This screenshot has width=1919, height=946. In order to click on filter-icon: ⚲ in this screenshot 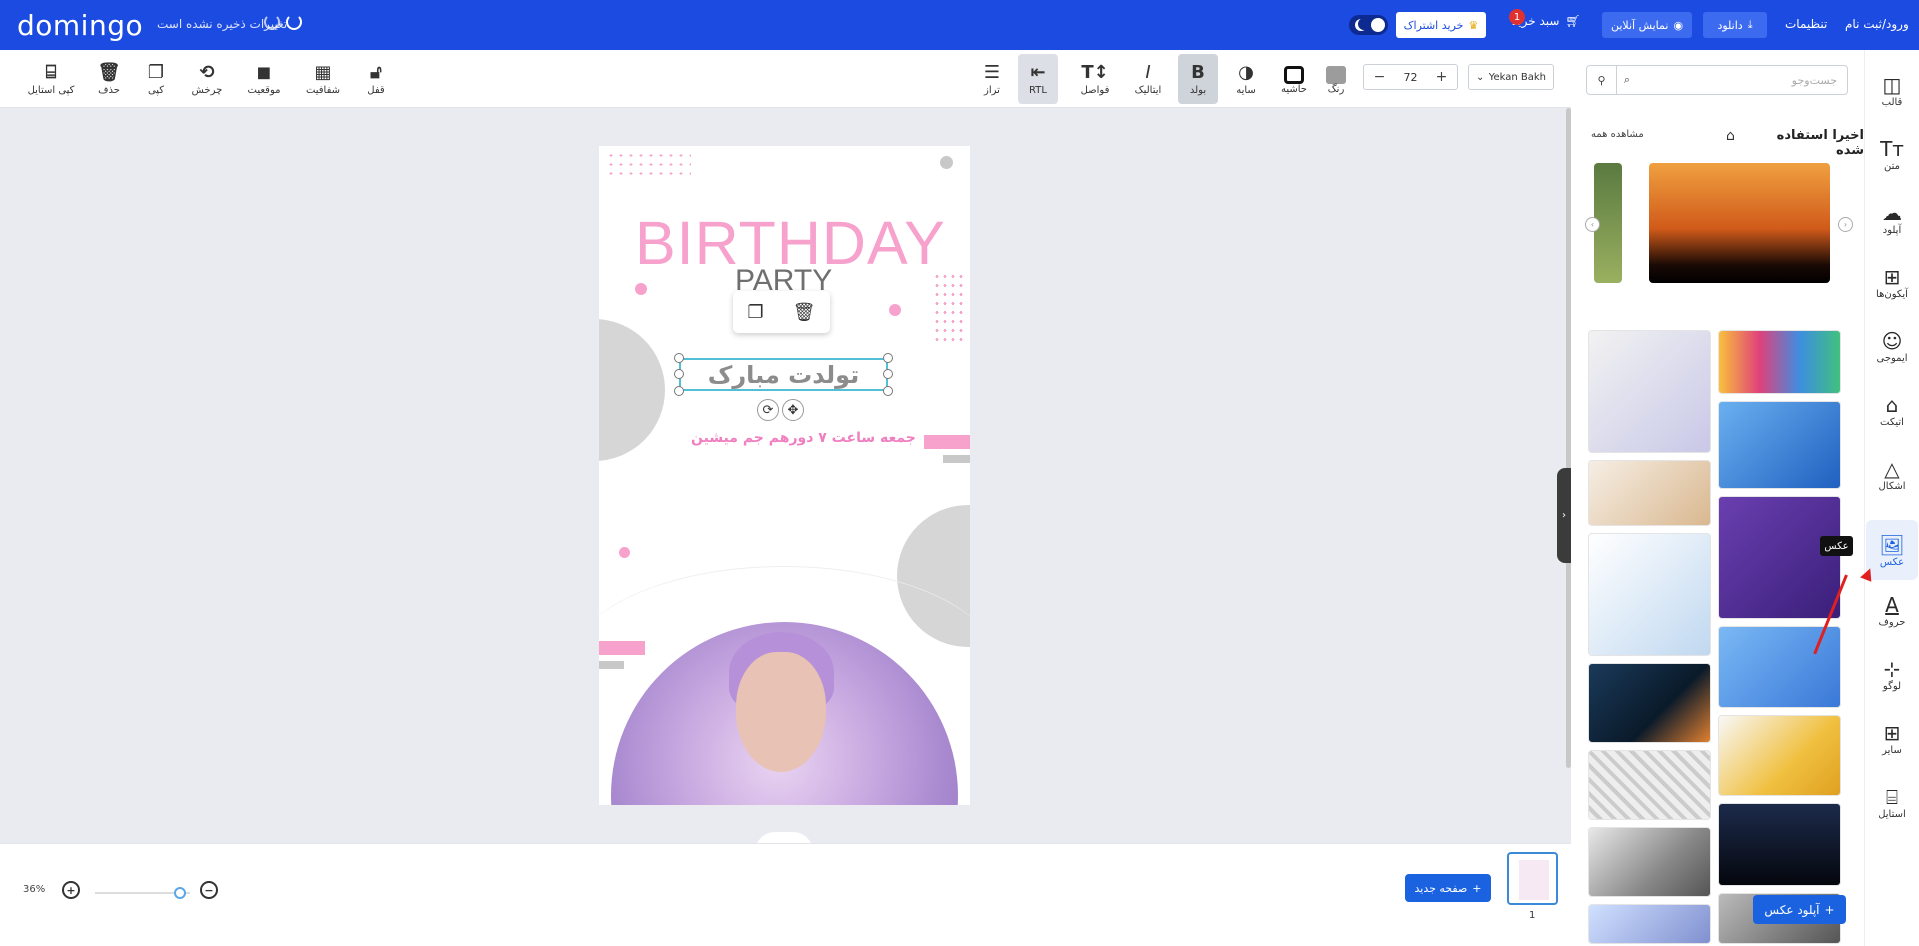, I will do `click(1602, 80)`.